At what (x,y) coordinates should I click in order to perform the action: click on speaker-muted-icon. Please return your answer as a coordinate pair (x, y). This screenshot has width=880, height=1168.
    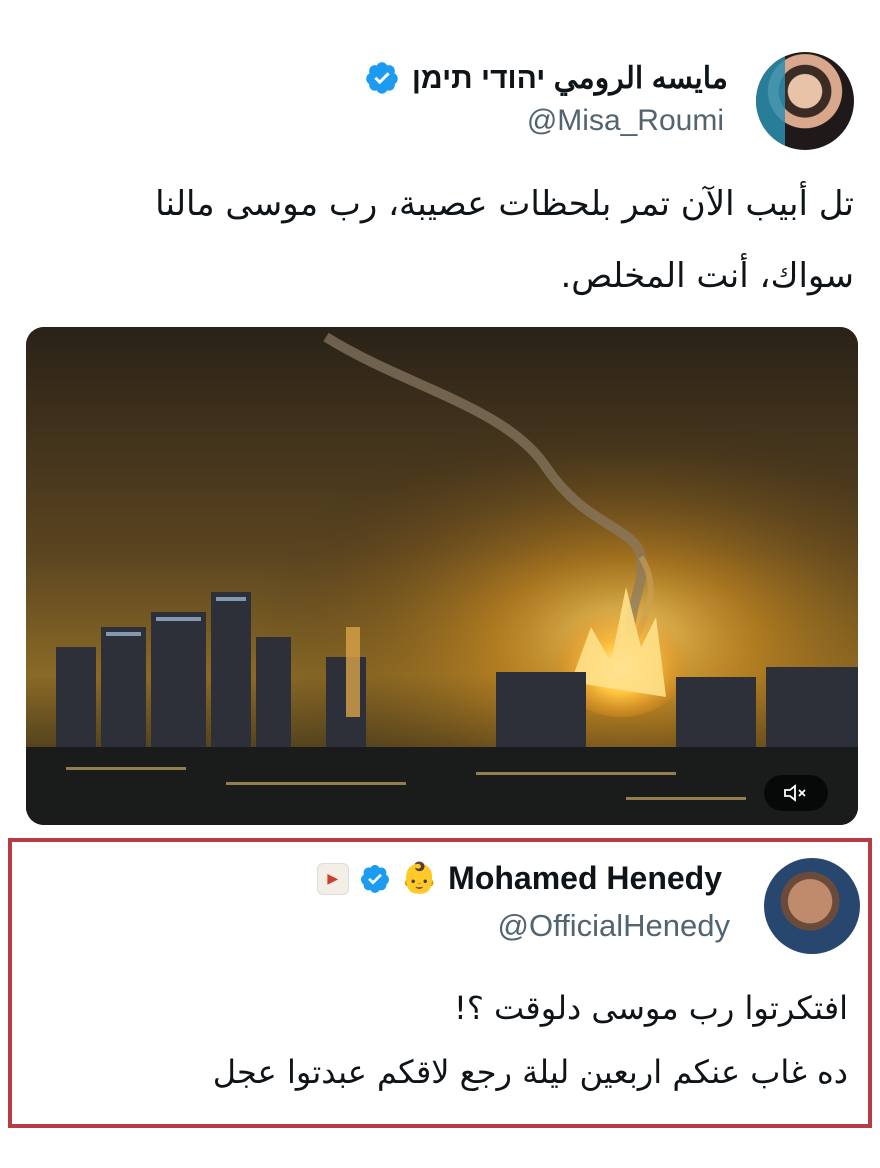
    Looking at the image, I should click on (795, 793).